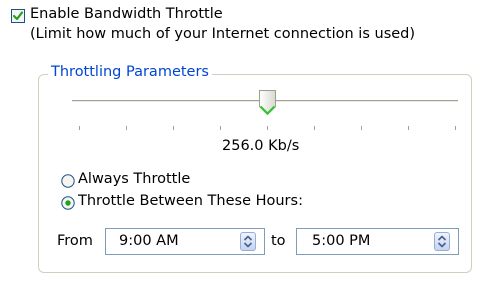 This screenshot has width=489, height=281. Describe the element at coordinates (185, 241) in the screenshot. I see `from-time-input: 9:00 AM` at that location.